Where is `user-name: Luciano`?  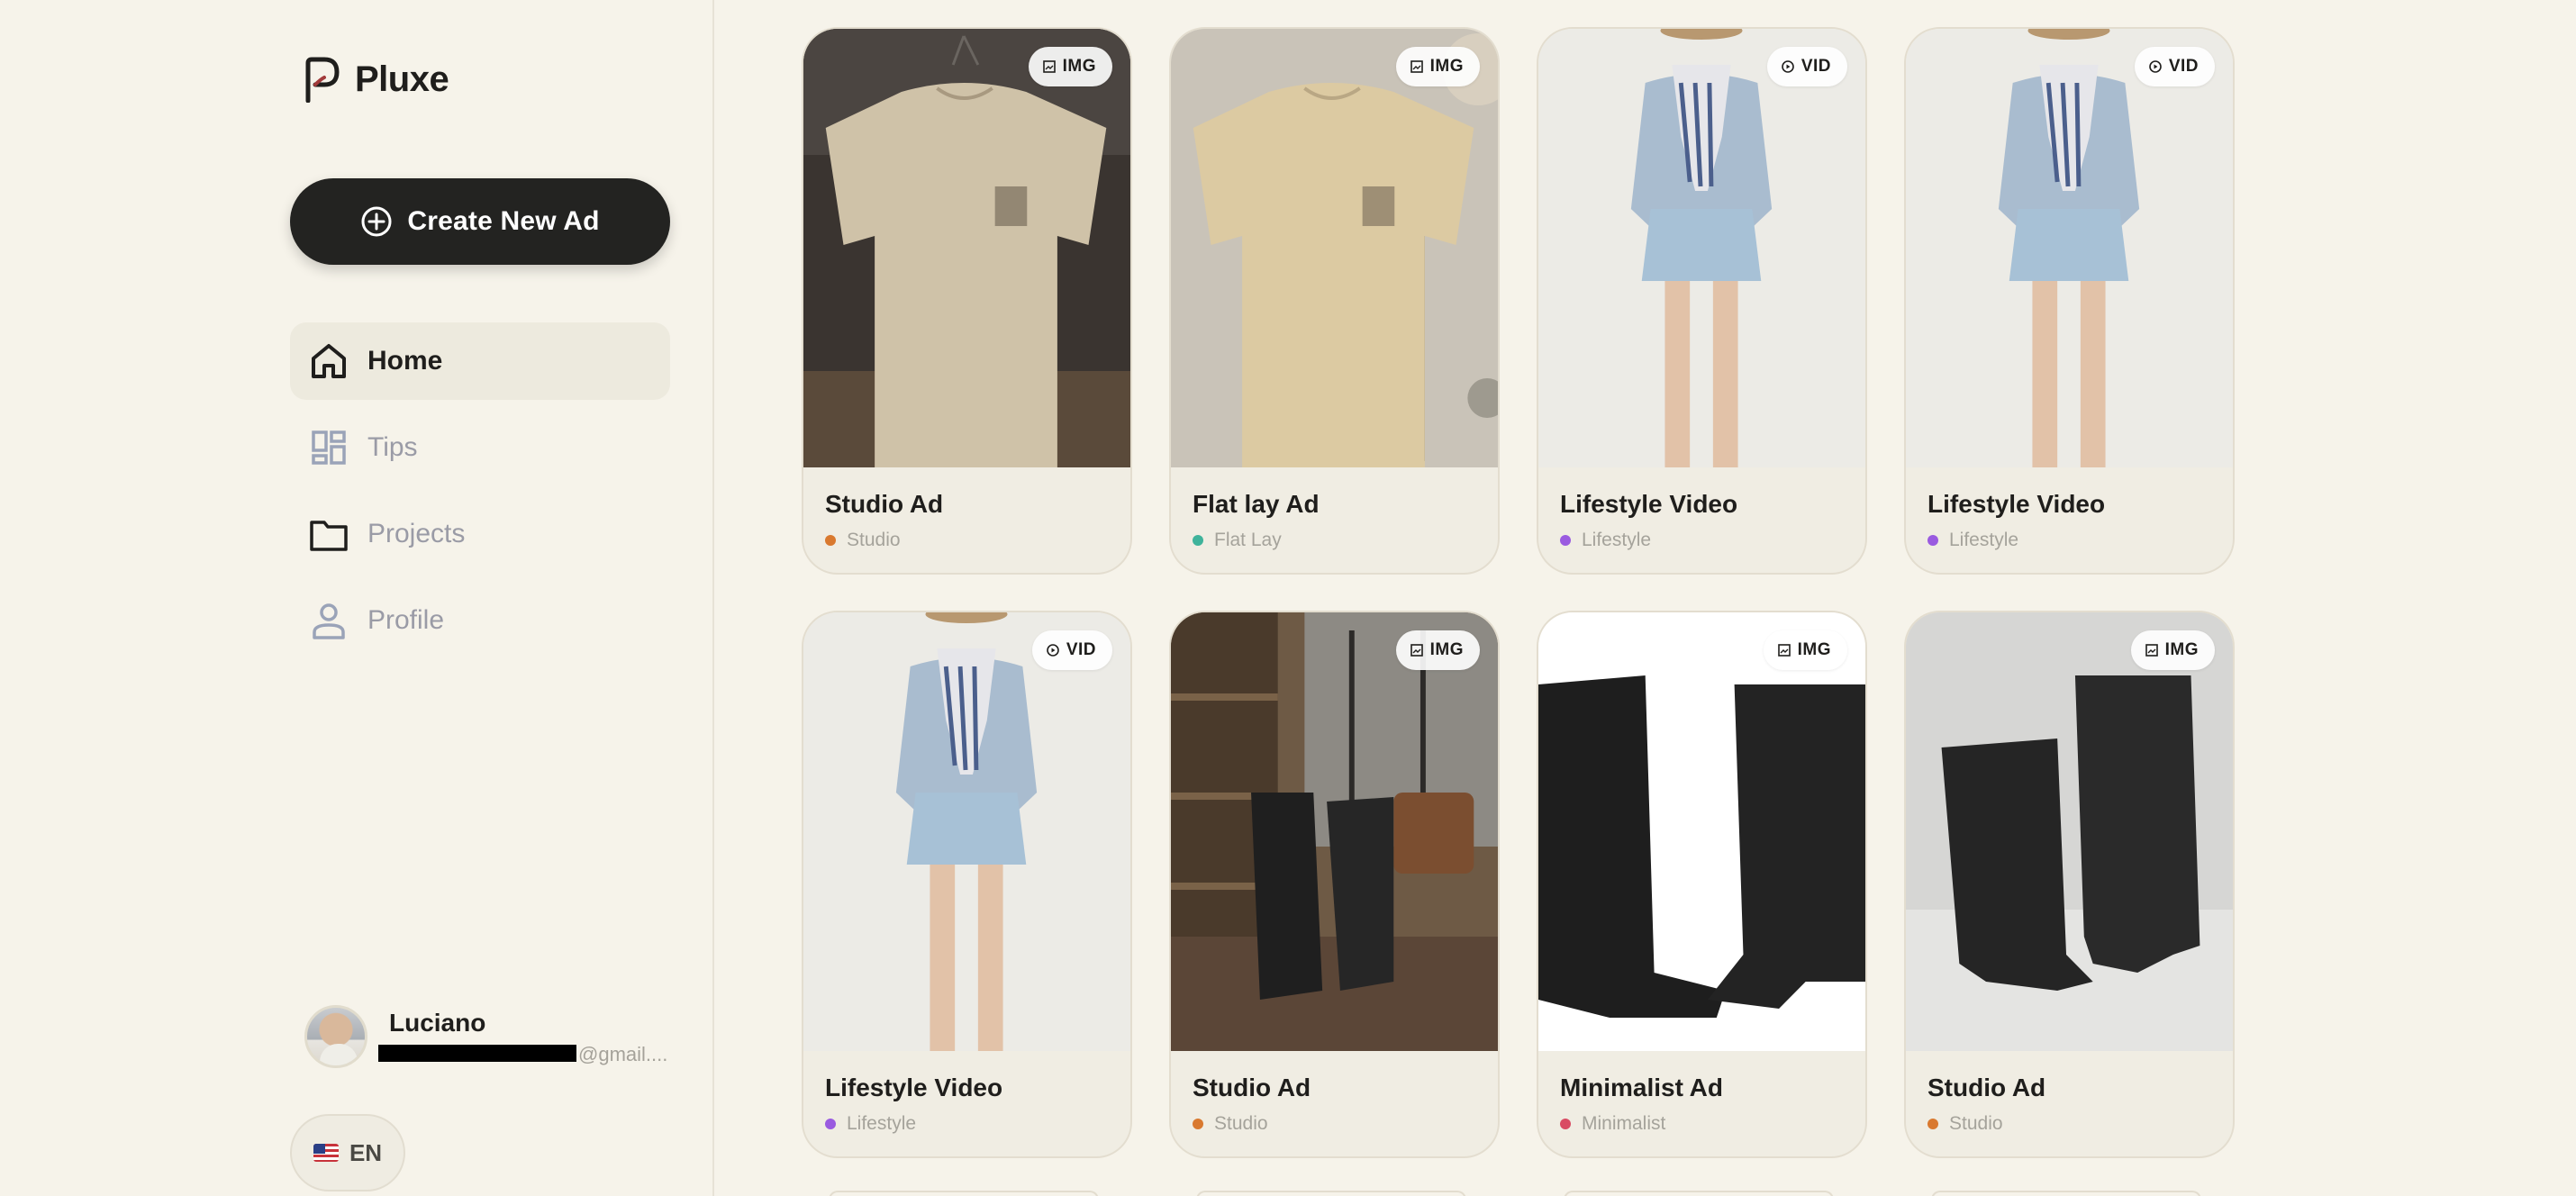
user-name: Luciano is located at coordinates (437, 1023).